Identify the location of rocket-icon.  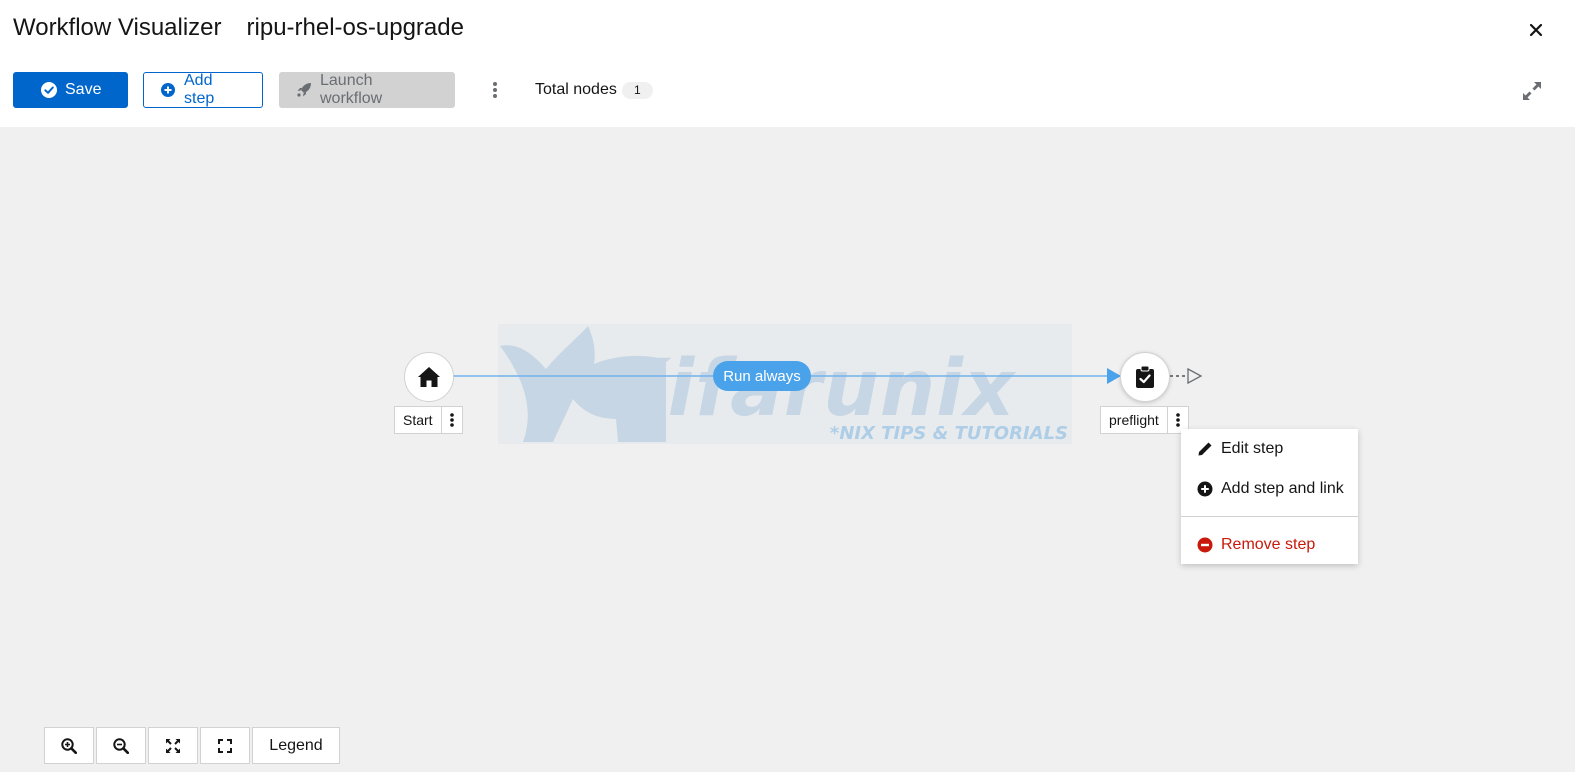
(304, 90).